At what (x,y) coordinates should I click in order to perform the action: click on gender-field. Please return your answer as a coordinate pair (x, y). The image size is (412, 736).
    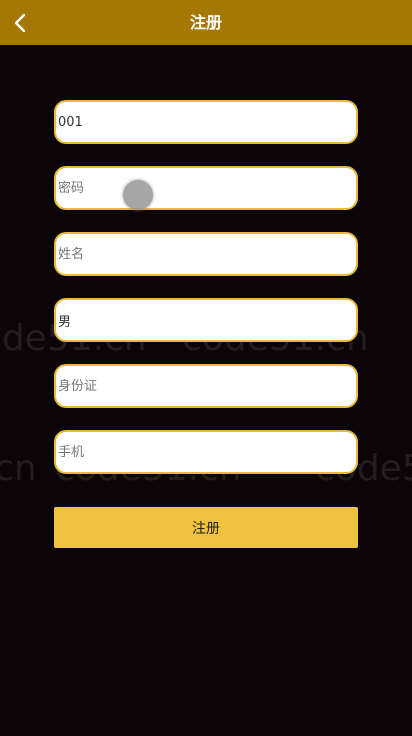
    Looking at the image, I should click on (206, 320).